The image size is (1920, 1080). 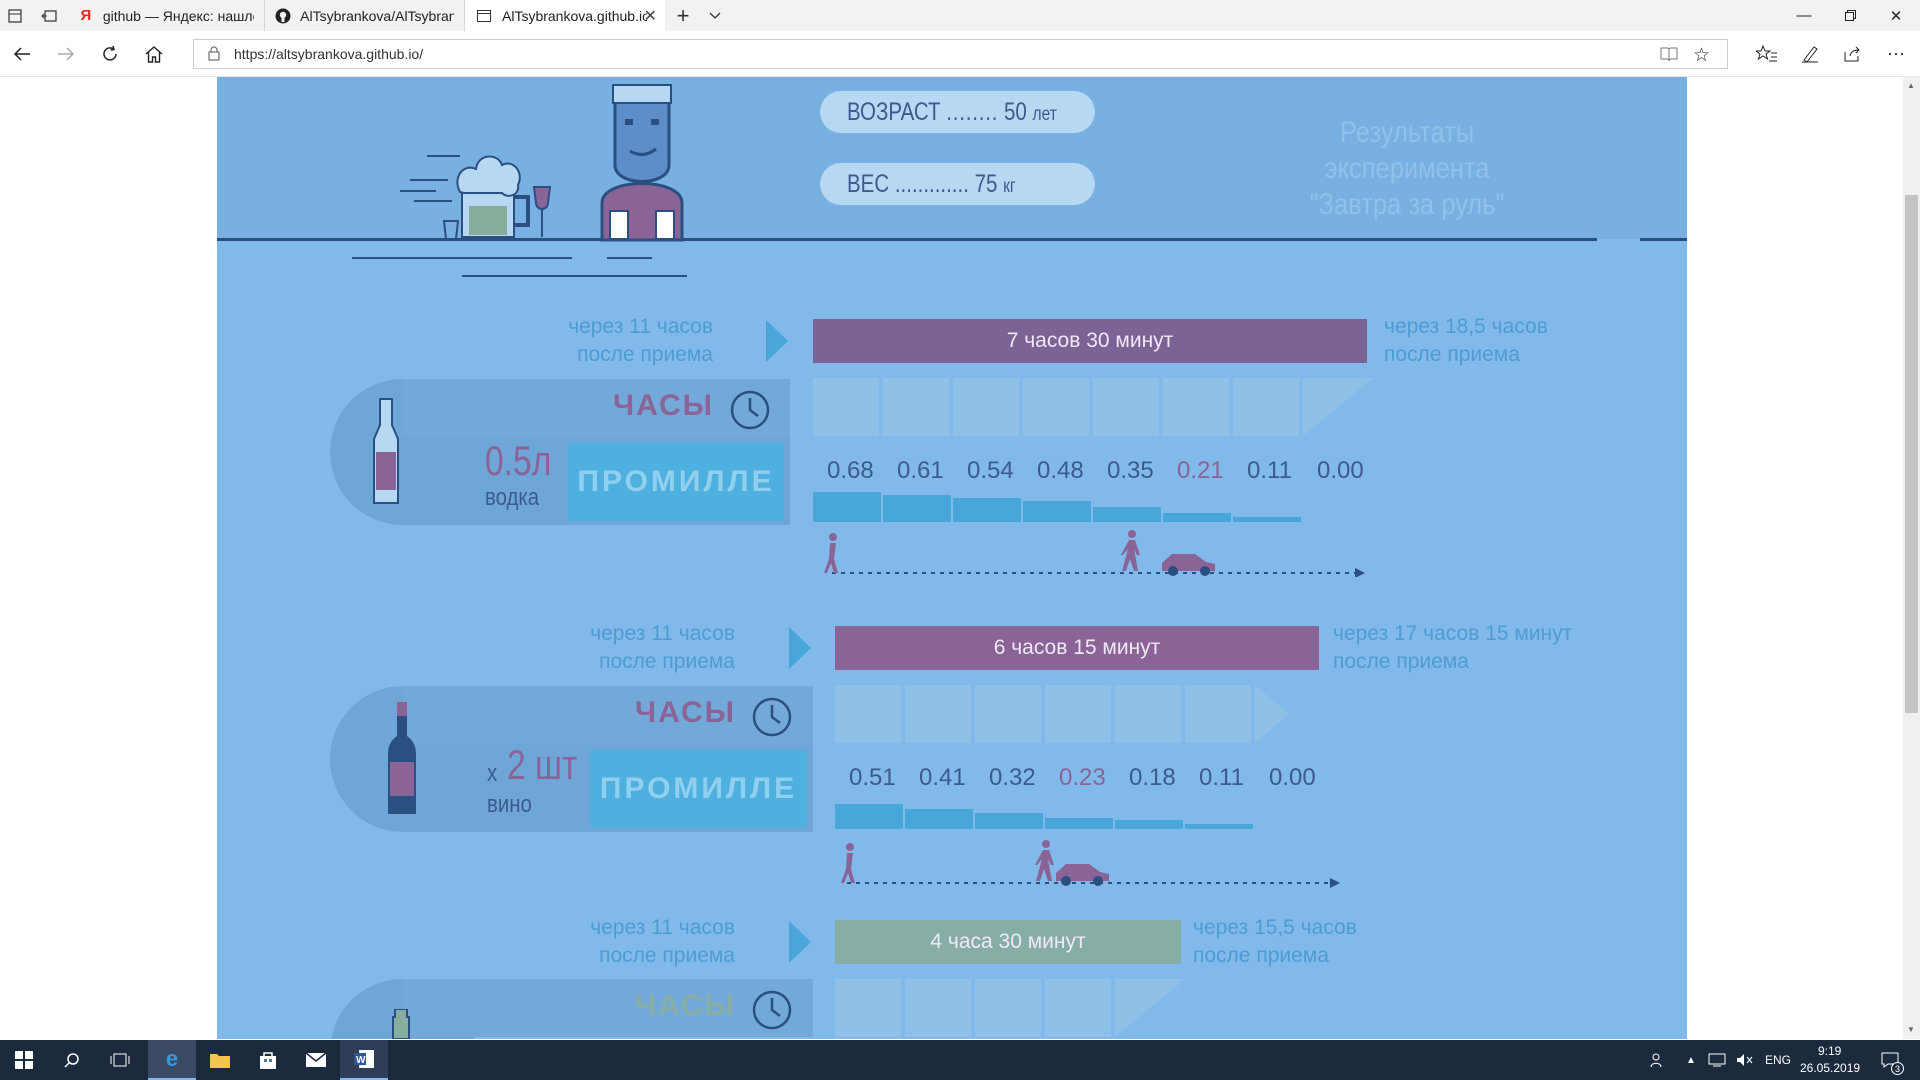 I want to click on page-scrollbar: ▲ ▼, so click(x=1911, y=558).